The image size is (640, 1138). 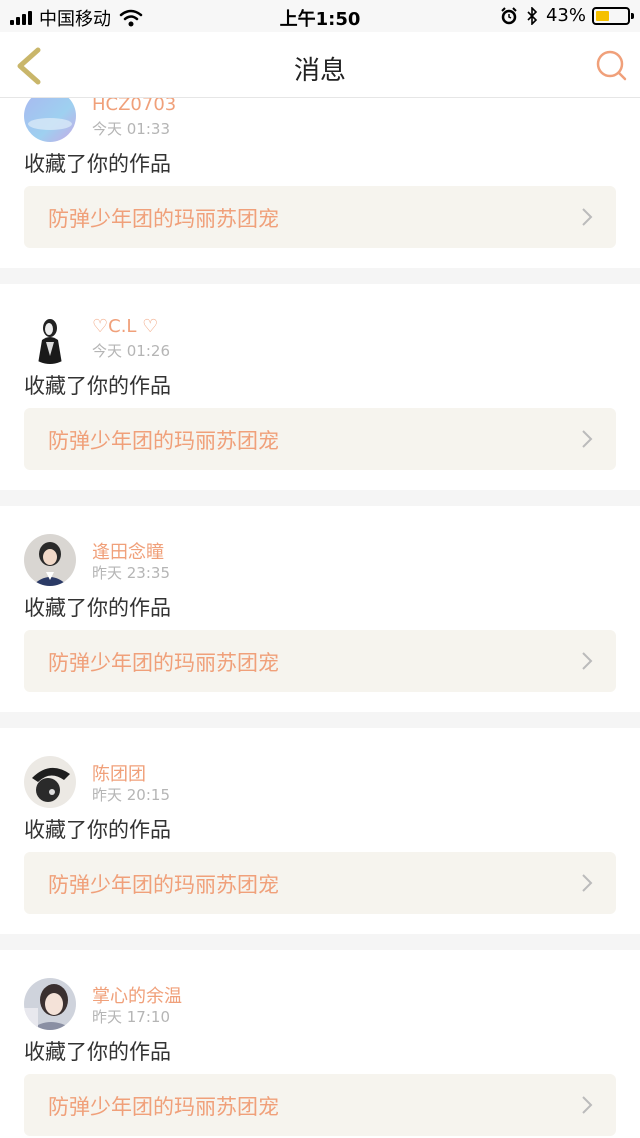 What do you see at coordinates (134, 106) in the screenshot?
I see `username: HCZ0703` at bounding box center [134, 106].